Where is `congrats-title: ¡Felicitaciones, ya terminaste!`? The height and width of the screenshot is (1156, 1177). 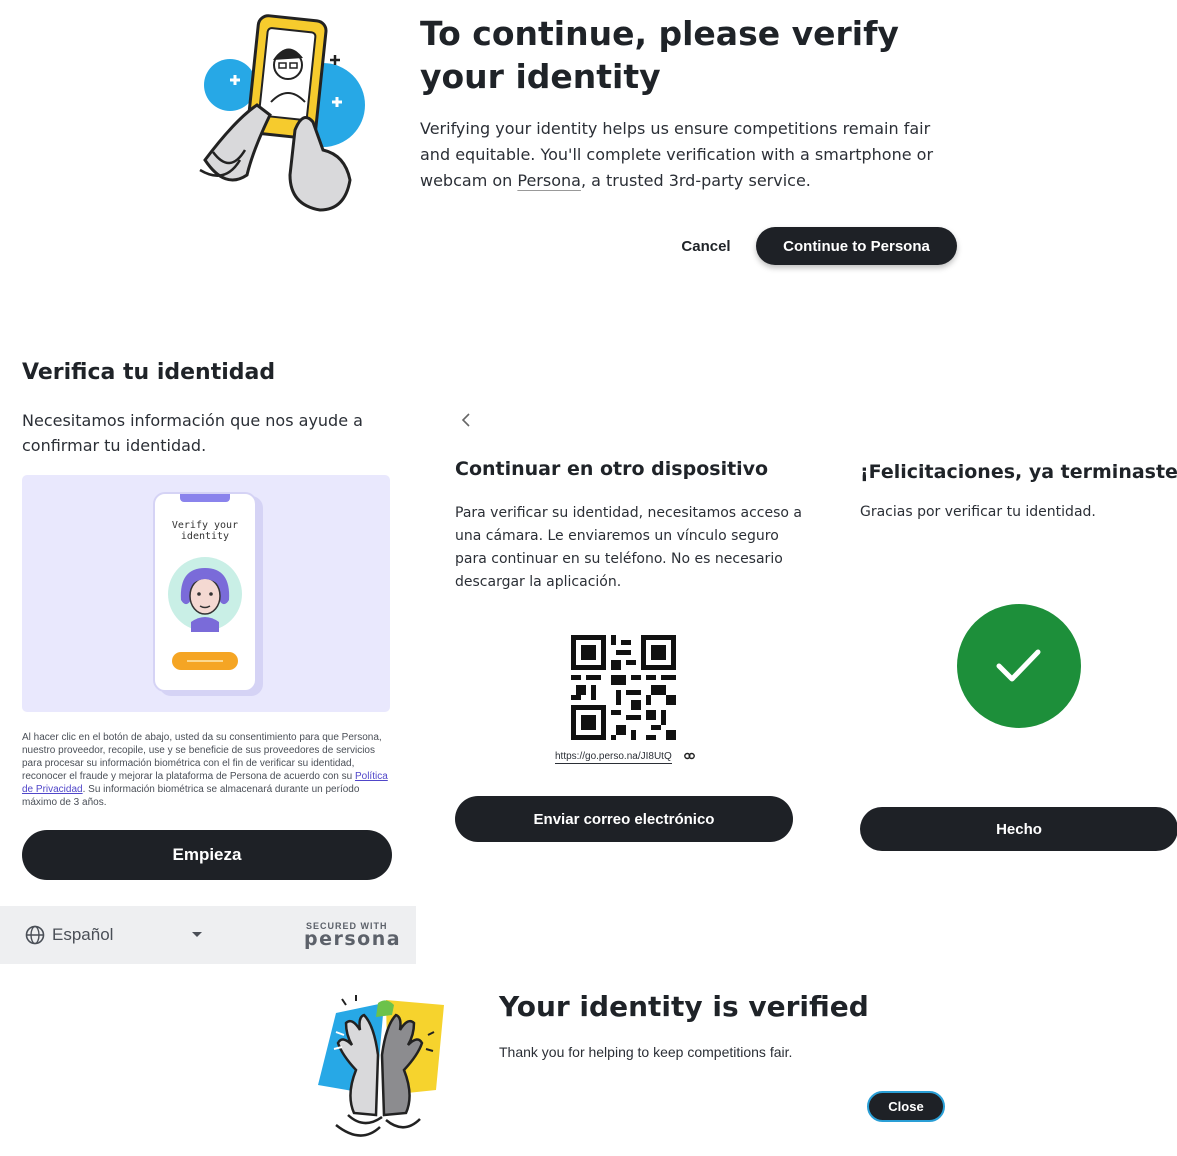 congrats-title: ¡Felicitaciones, ya terminaste! is located at coordinates (1018, 472).